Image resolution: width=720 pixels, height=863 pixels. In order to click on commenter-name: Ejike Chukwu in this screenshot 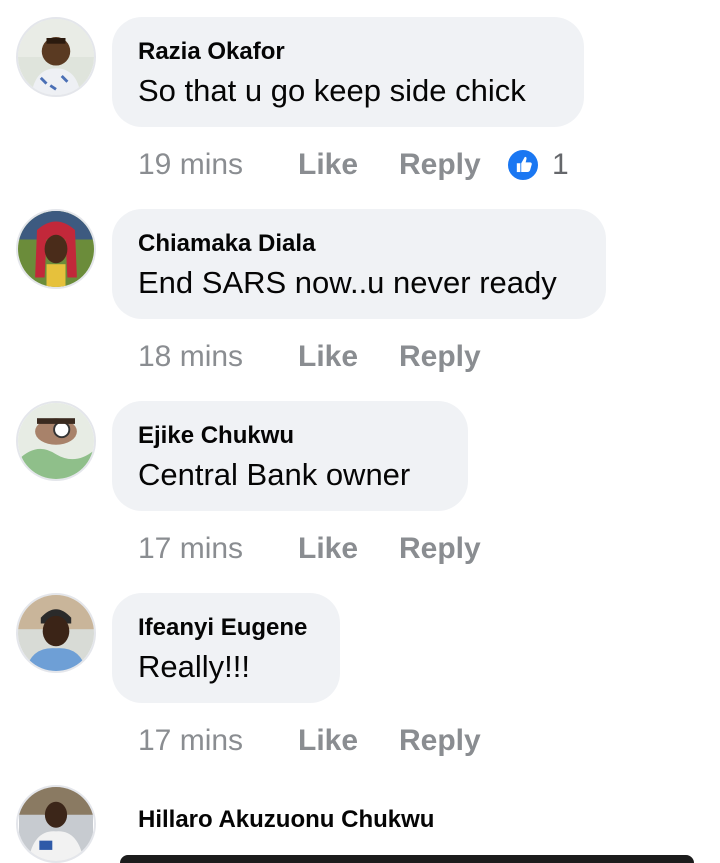, I will do `click(290, 436)`.